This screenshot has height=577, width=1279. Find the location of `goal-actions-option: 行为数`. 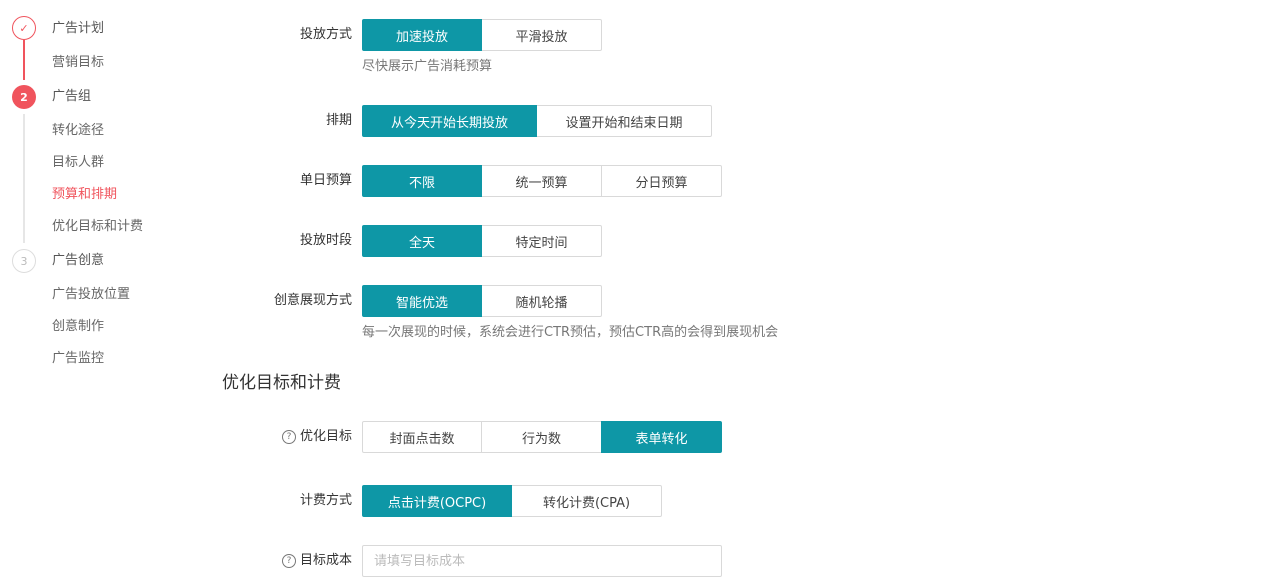

goal-actions-option: 行为数 is located at coordinates (541, 437).